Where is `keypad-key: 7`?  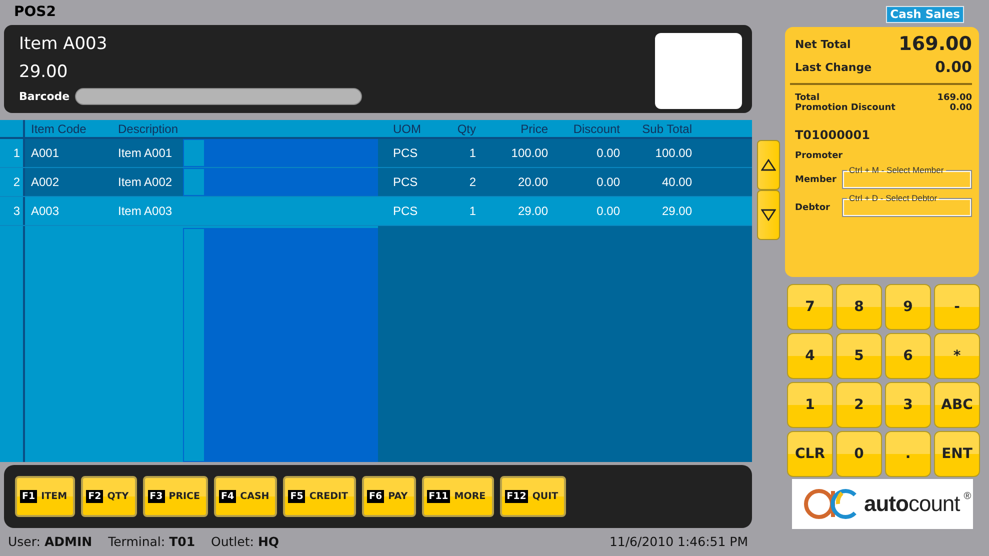
keypad-key: 7 is located at coordinates (810, 307).